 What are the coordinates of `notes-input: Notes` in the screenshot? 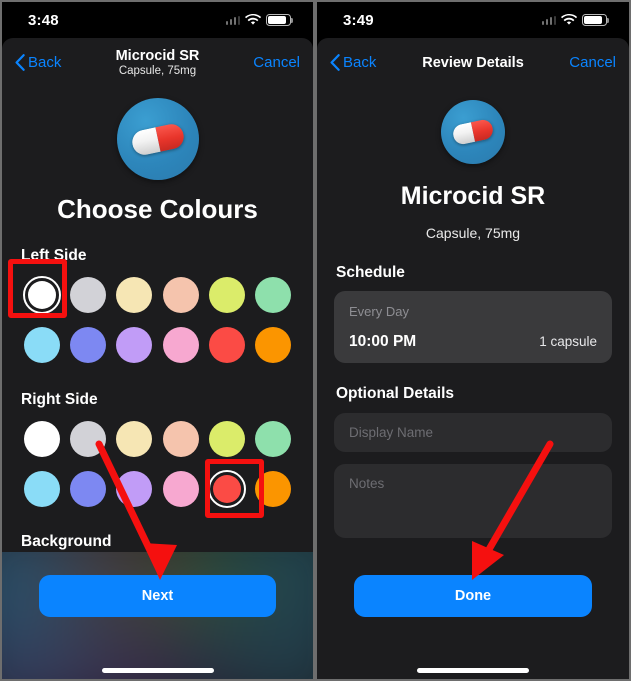 It's located at (473, 501).